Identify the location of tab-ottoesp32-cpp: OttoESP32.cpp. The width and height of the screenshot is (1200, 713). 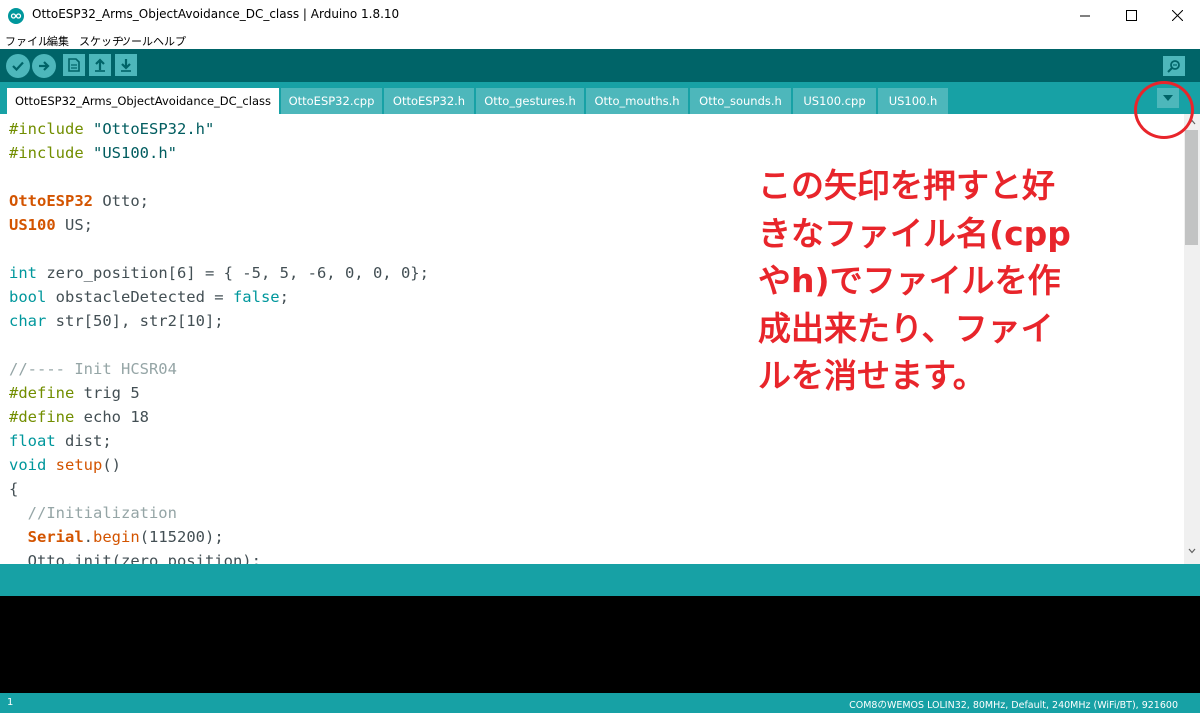
(331, 101).